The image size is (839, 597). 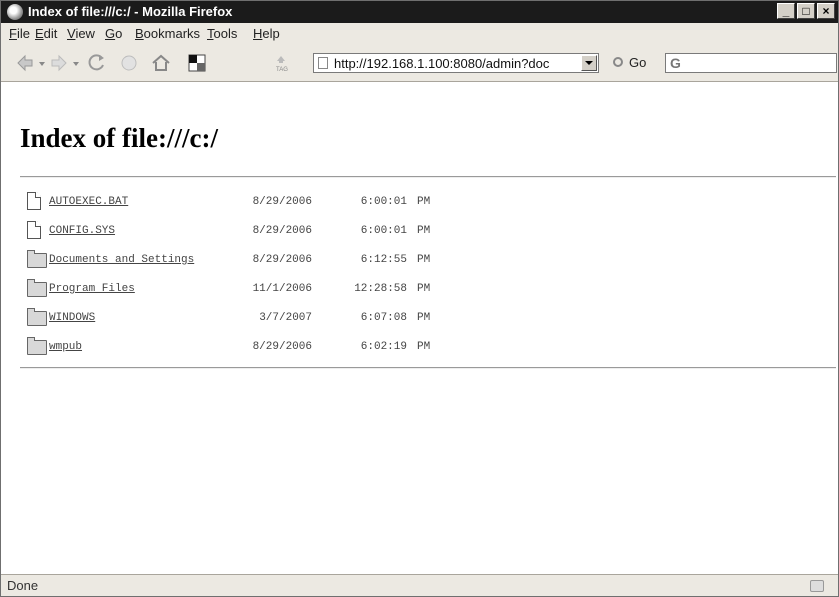 I want to click on menu-tools-label: ools, so click(x=225, y=33).